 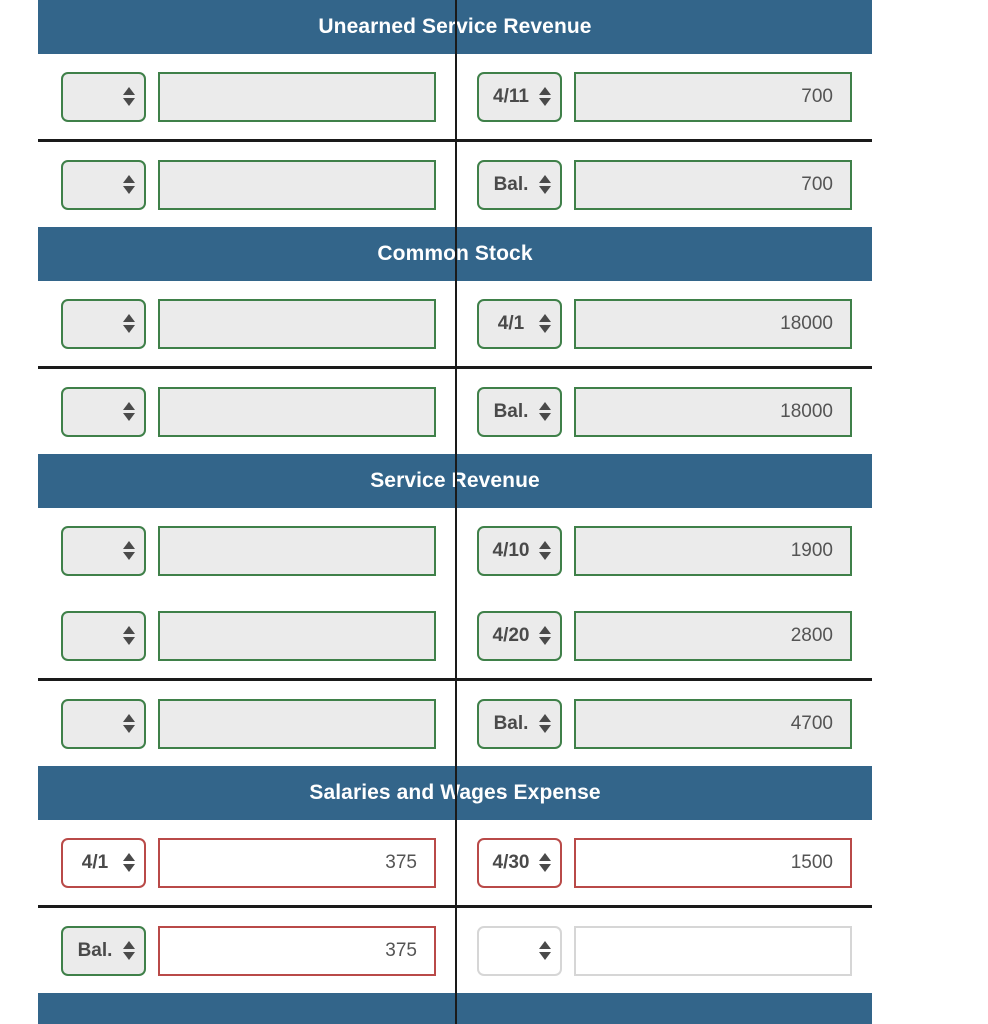 What do you see at coordinates (511, 862) in the screenshot?
I see `credit-date-value: 4/30` at bounding box center [511, 862].